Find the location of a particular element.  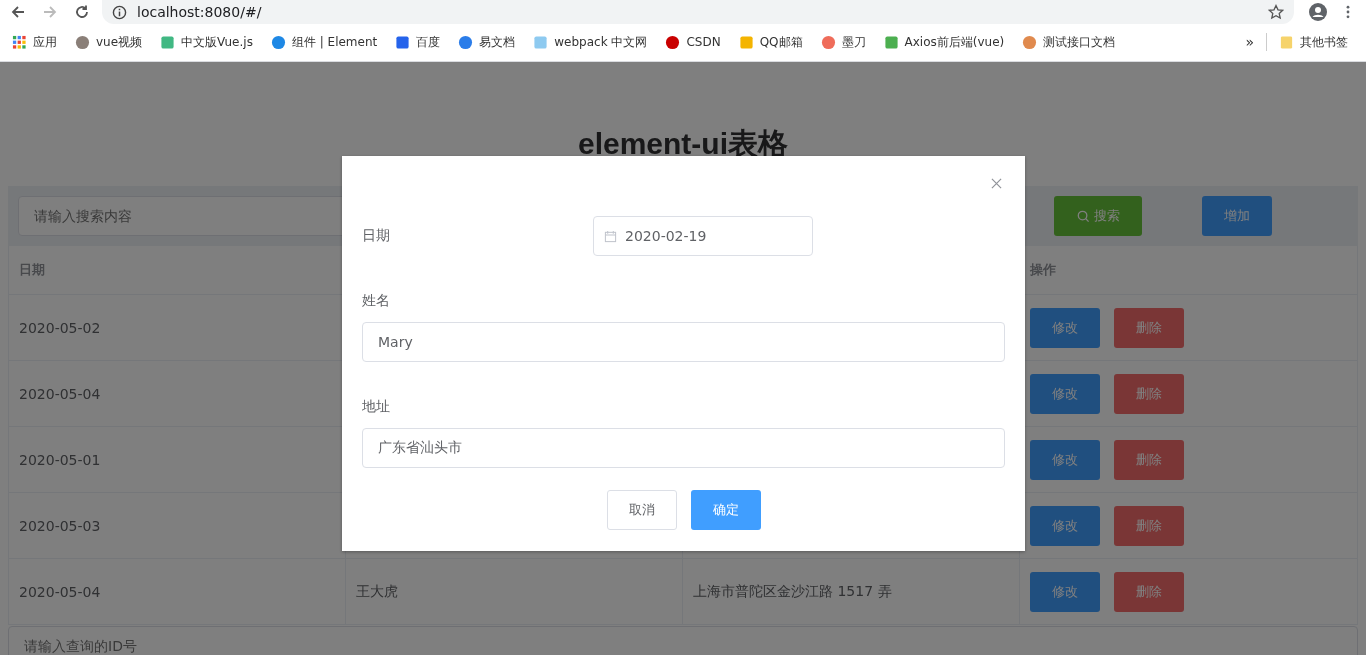

name-field: Mary is located at coordinates (683, 342).